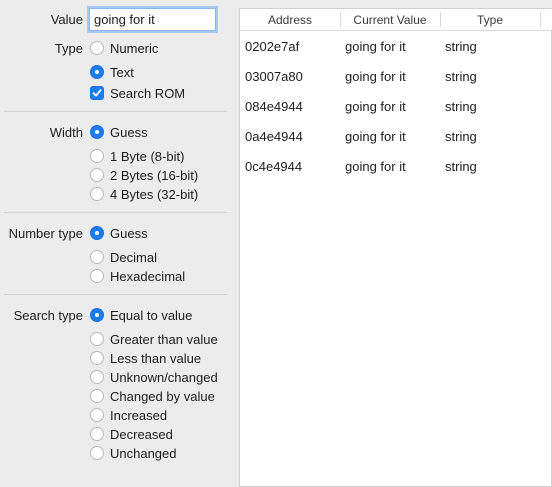 This screenshot has height=487, width=552. What do you see at coordinates (272, 46) in the screenshot?
I see `address-cell: 0202e7af` at bounding box center [272, 46].